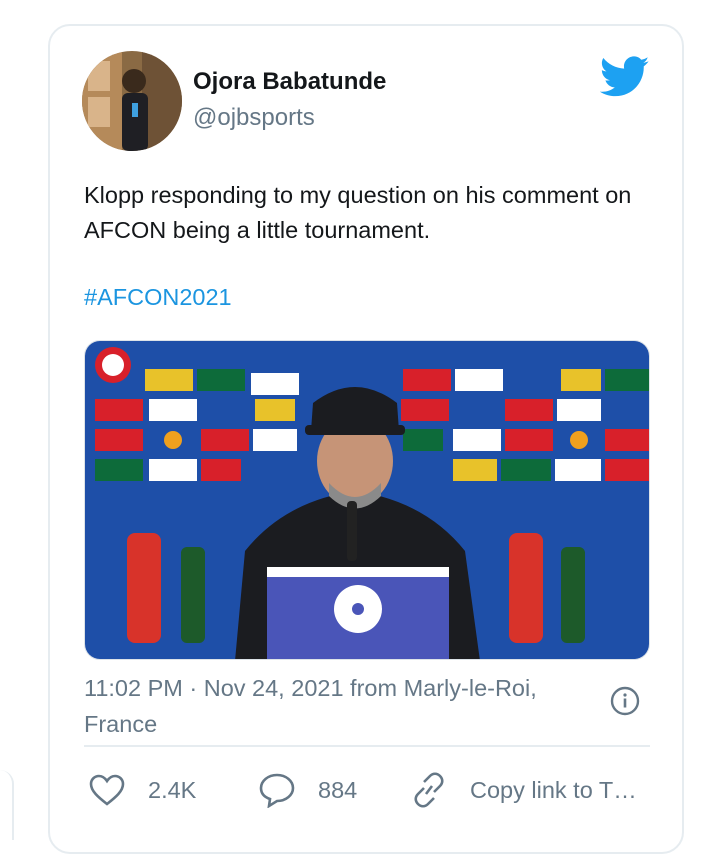 The height and width of the screenshot is (854, 720). I want to click on info-icon, so click(625, 701).